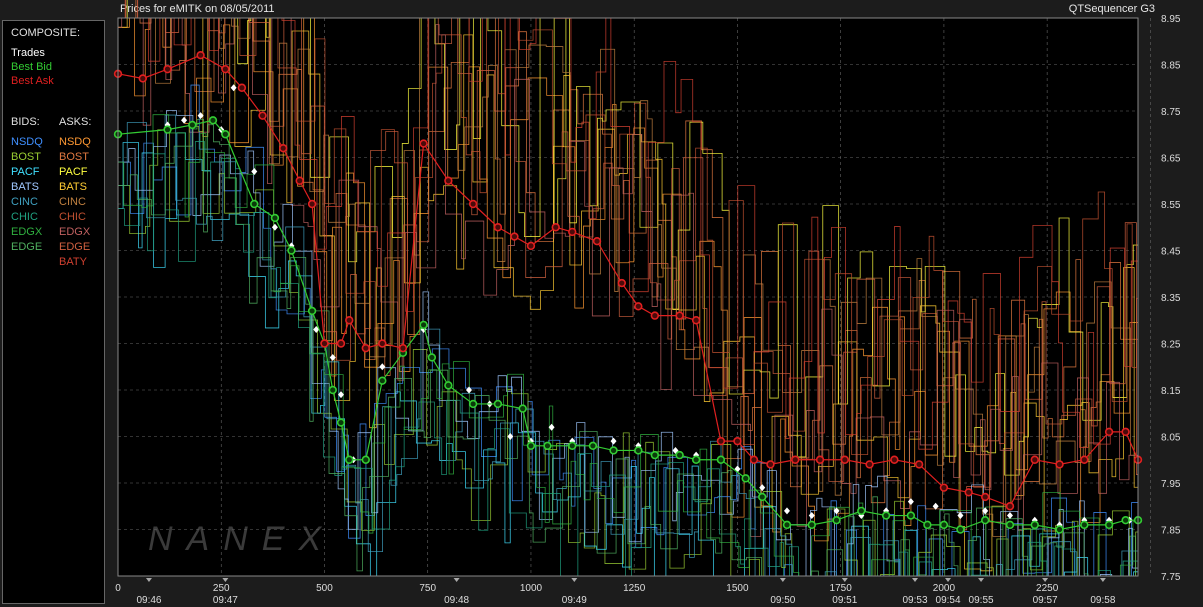  I want to click on y-tick-label: 8.35, so click(1171, 298).